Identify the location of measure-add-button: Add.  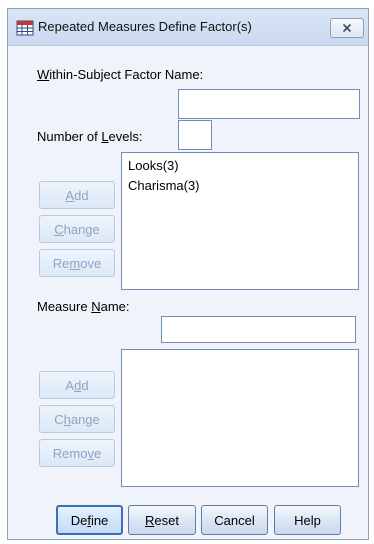
(77, 385).